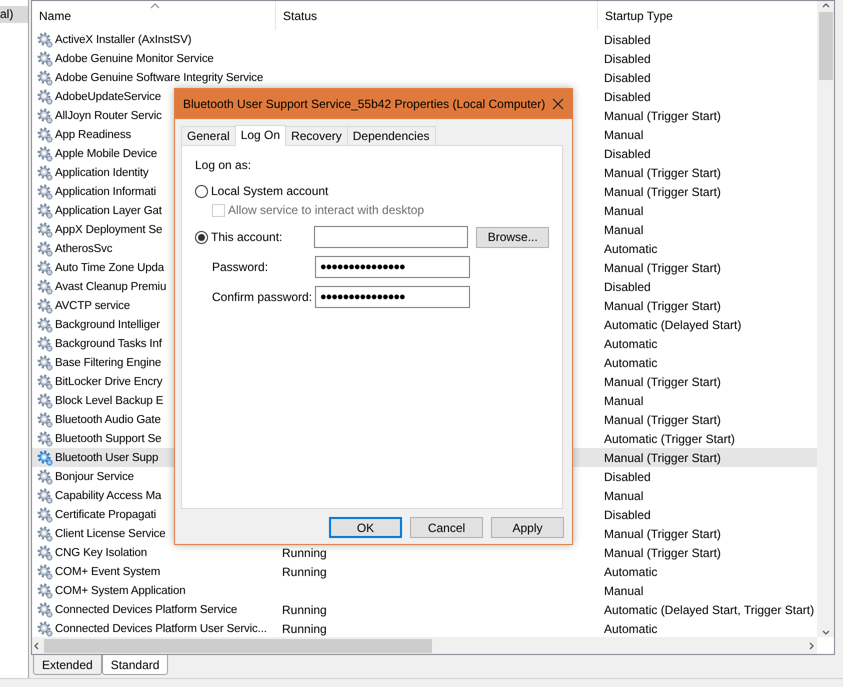 This screenshot has height=687, width=843. What do you see at coordinates (120, 590) in the screenshot?
I see `service-name: COM+ System Application` at bounding box center [120, 590].